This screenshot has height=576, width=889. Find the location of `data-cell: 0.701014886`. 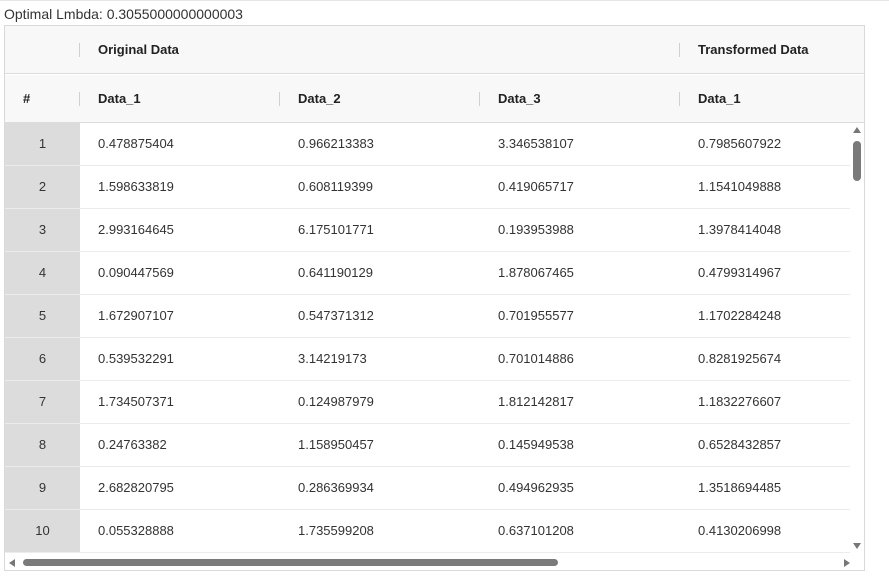

data-cell: 0.701014886 is located at coordinates (536, 359).